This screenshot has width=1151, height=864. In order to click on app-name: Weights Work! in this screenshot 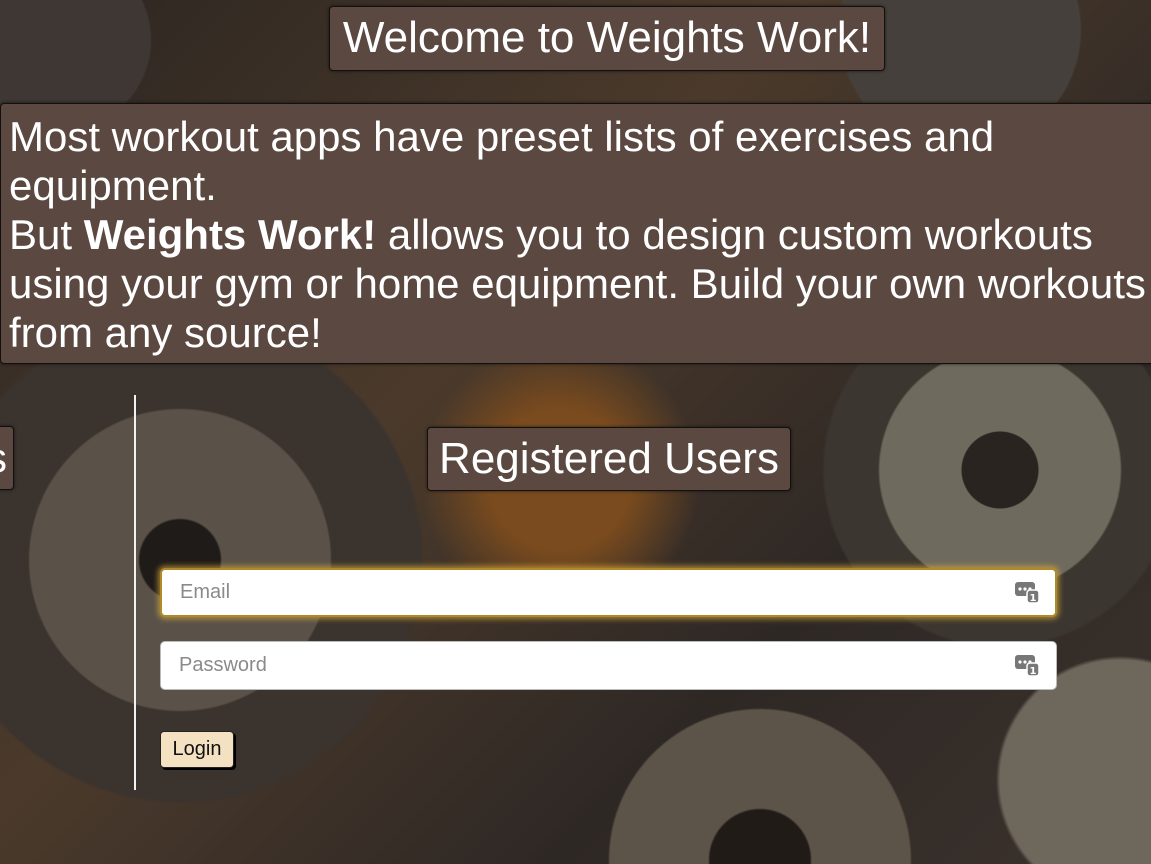, I will do `click(230, 234)`.